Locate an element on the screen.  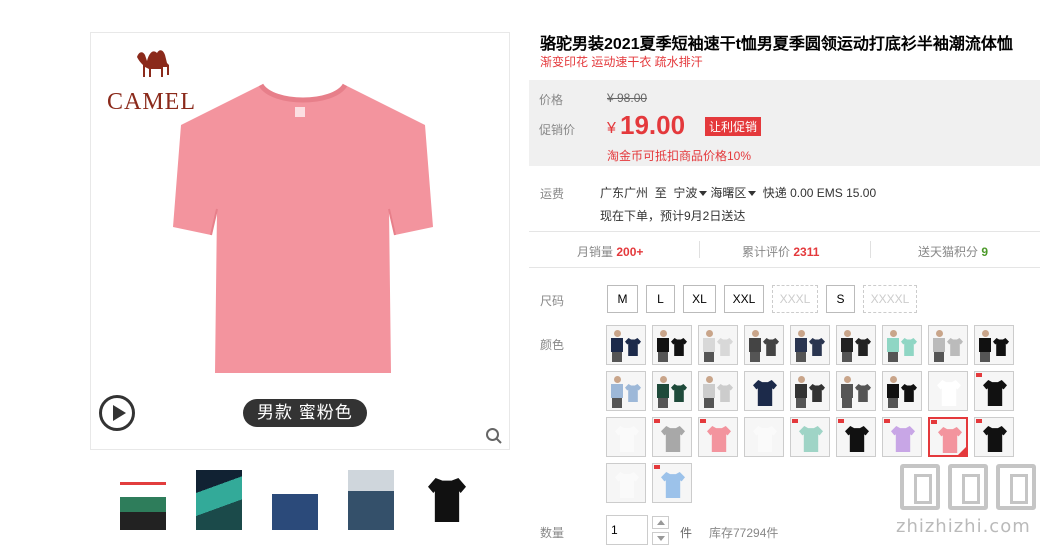
size-label: 尺码 is located at coordinates (552, 301).